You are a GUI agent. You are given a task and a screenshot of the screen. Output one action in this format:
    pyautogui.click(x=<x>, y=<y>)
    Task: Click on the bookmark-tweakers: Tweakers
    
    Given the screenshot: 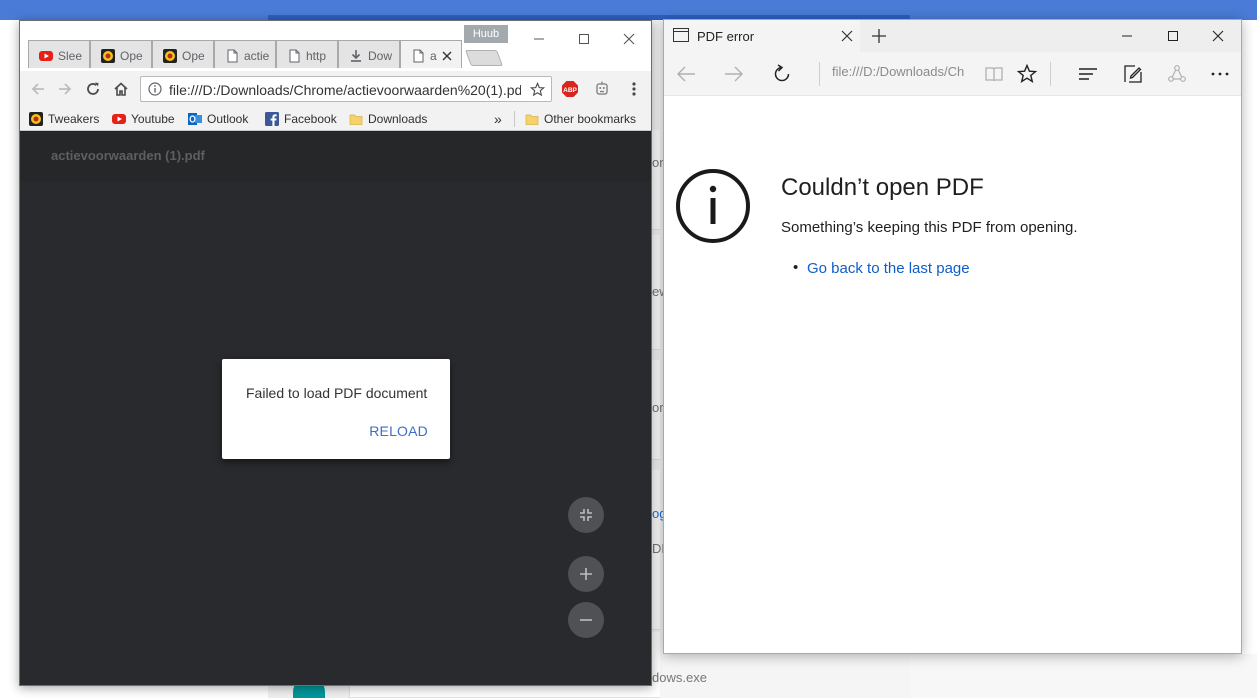 What is the action you would take?
    pyautogui.click(x=64, y=119)
    